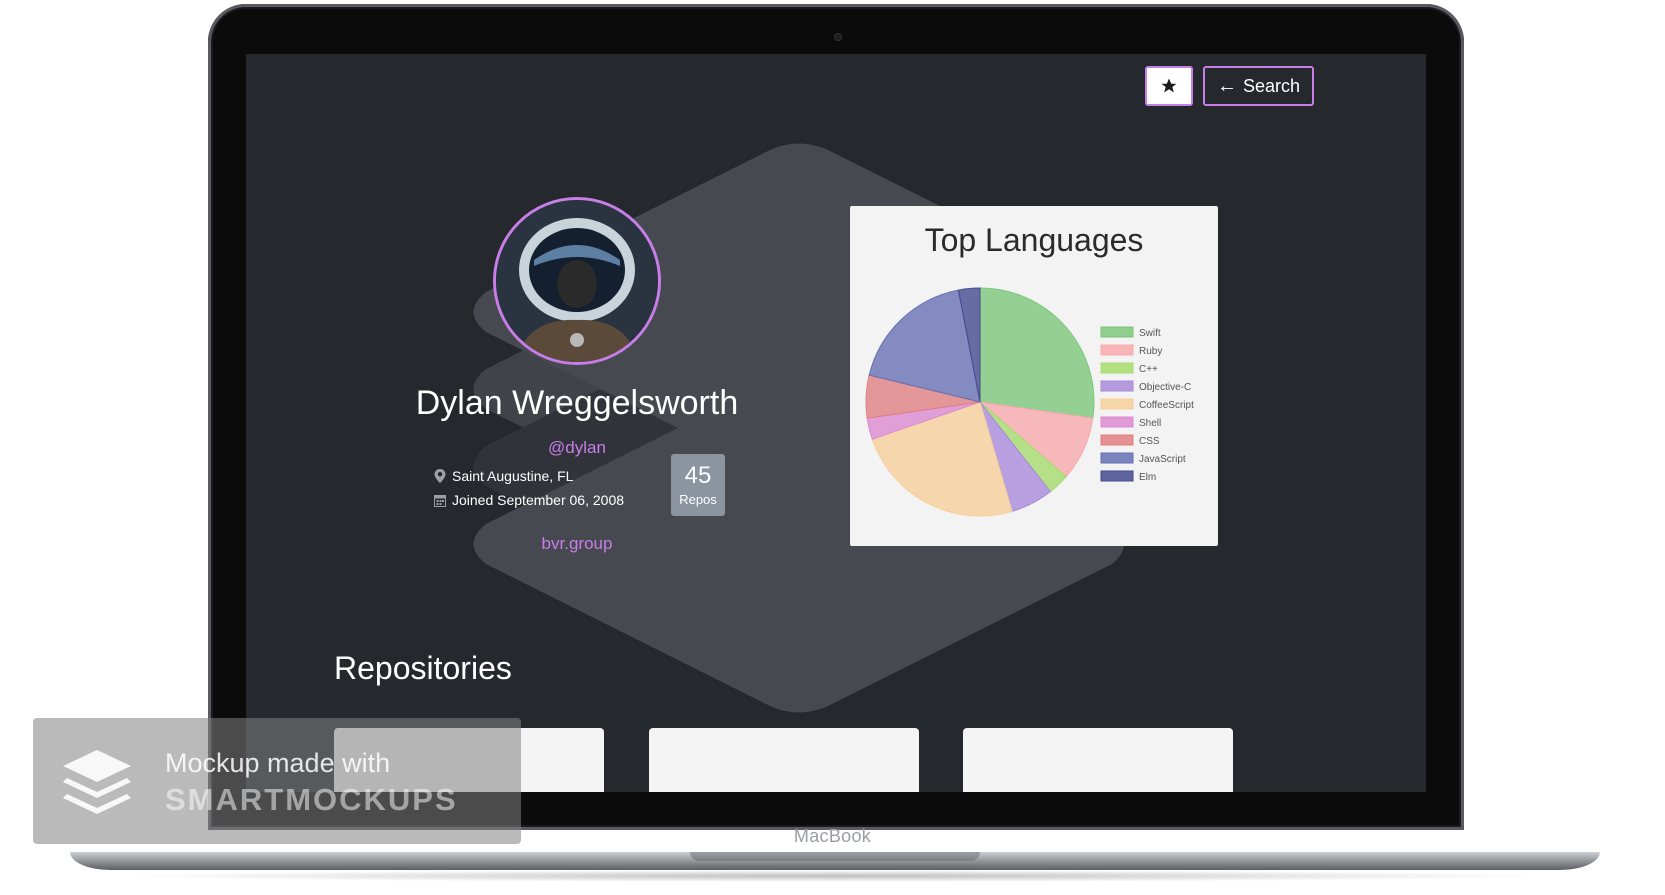  I want to click on website-link: bvr.group, so click(577, 544).